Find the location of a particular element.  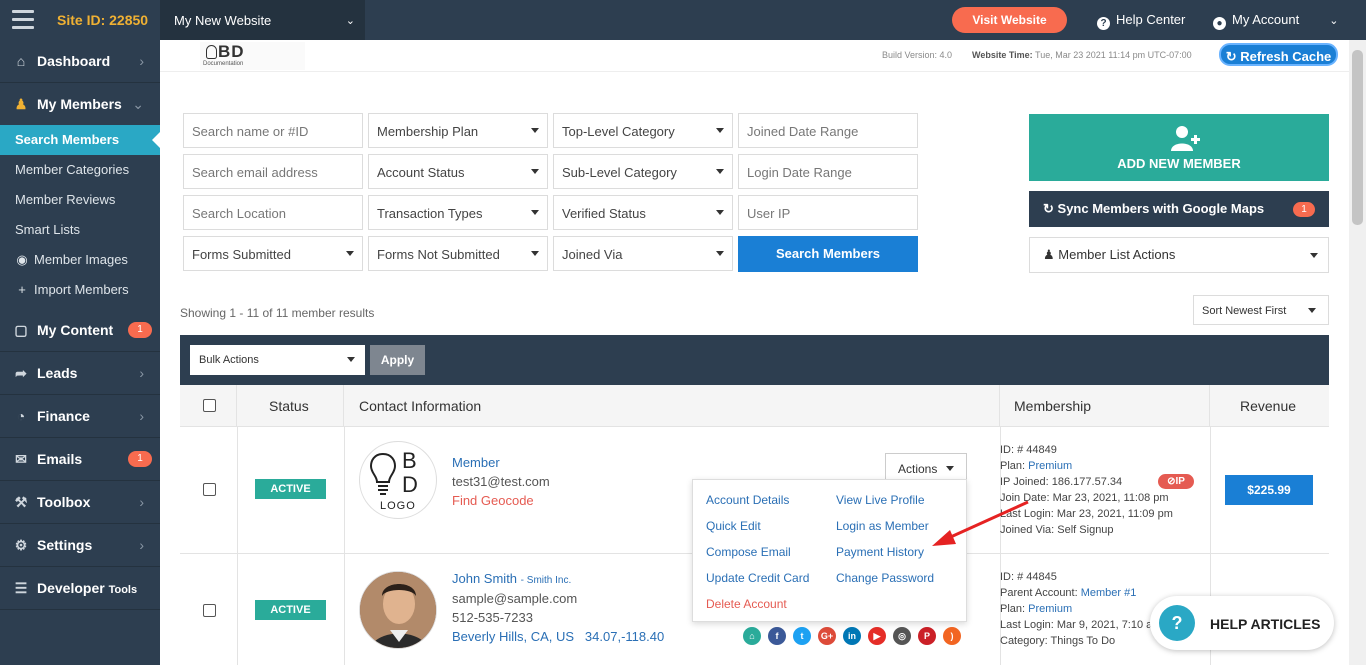

menu-item-payment-history: Payment History is located at coordinates (880, 552).